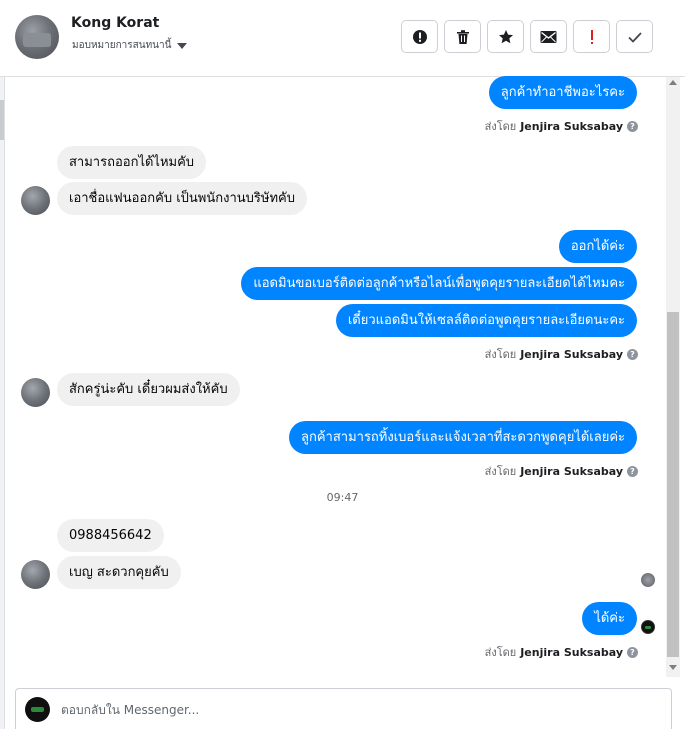 The image size is (685, 729). What do you see at coordinates (648, 627) in the screenshot?
I see `page-seen-avatar` at bounding box center [648, 627].